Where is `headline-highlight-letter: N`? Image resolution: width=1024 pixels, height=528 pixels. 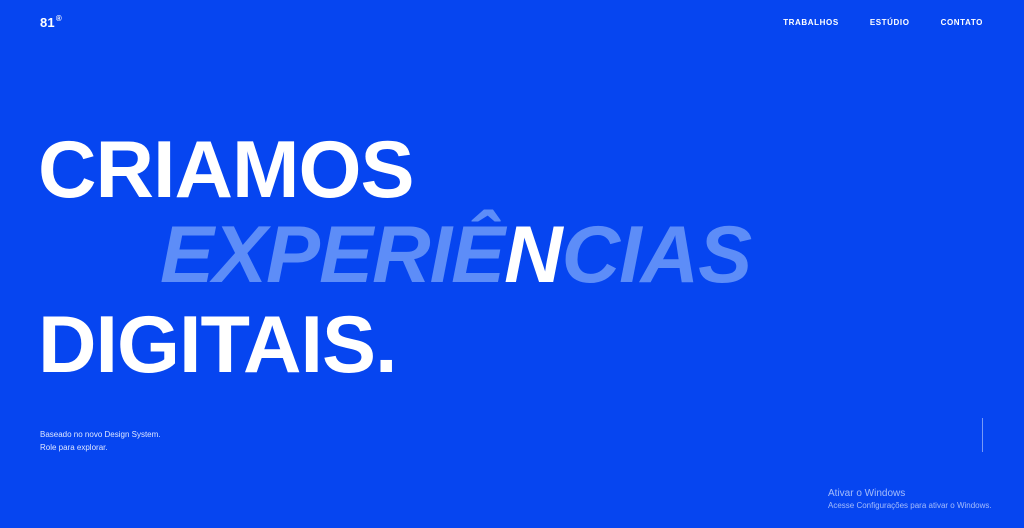 headline-highlight-letter: N is located at coordinates (533, 255).